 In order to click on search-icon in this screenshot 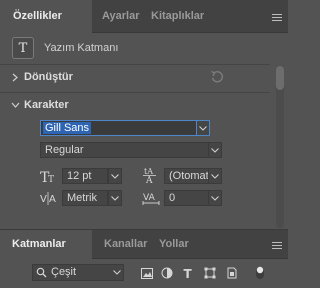, I will do `click(41, 272)`.